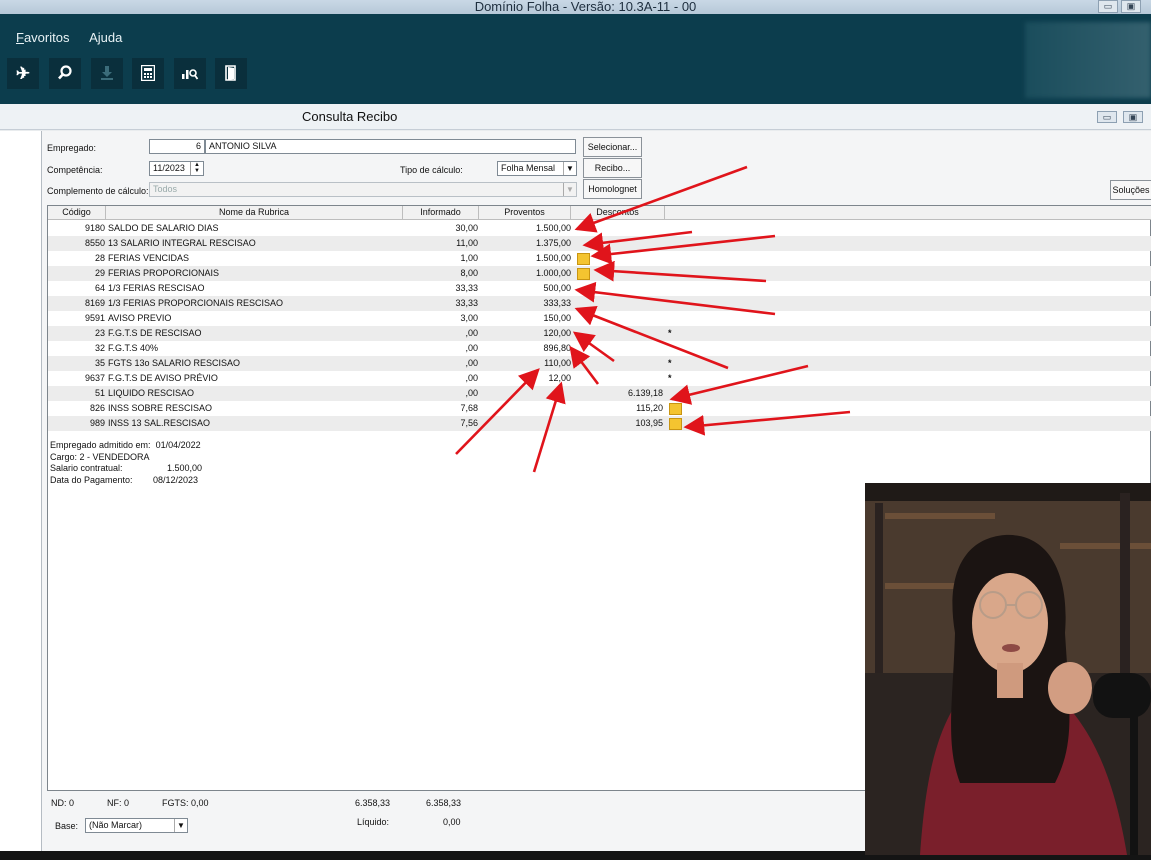 Image resolution: width=1151 pixels, height=860 pixels. Describe the element at coordinates (1008, 669) in the screenshot. I see `presenter-webcam` at that location.